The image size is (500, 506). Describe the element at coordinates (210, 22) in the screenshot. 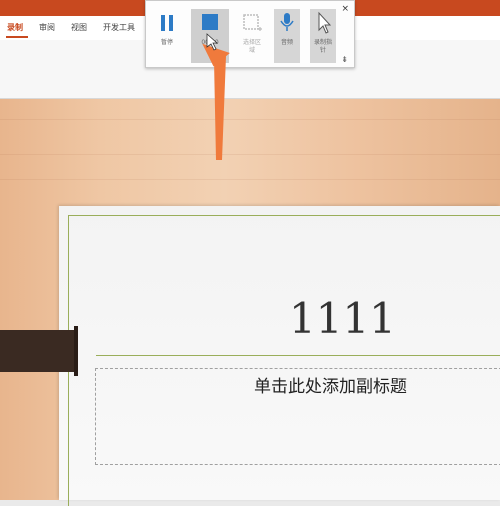

I see `stop-icon` at that location.